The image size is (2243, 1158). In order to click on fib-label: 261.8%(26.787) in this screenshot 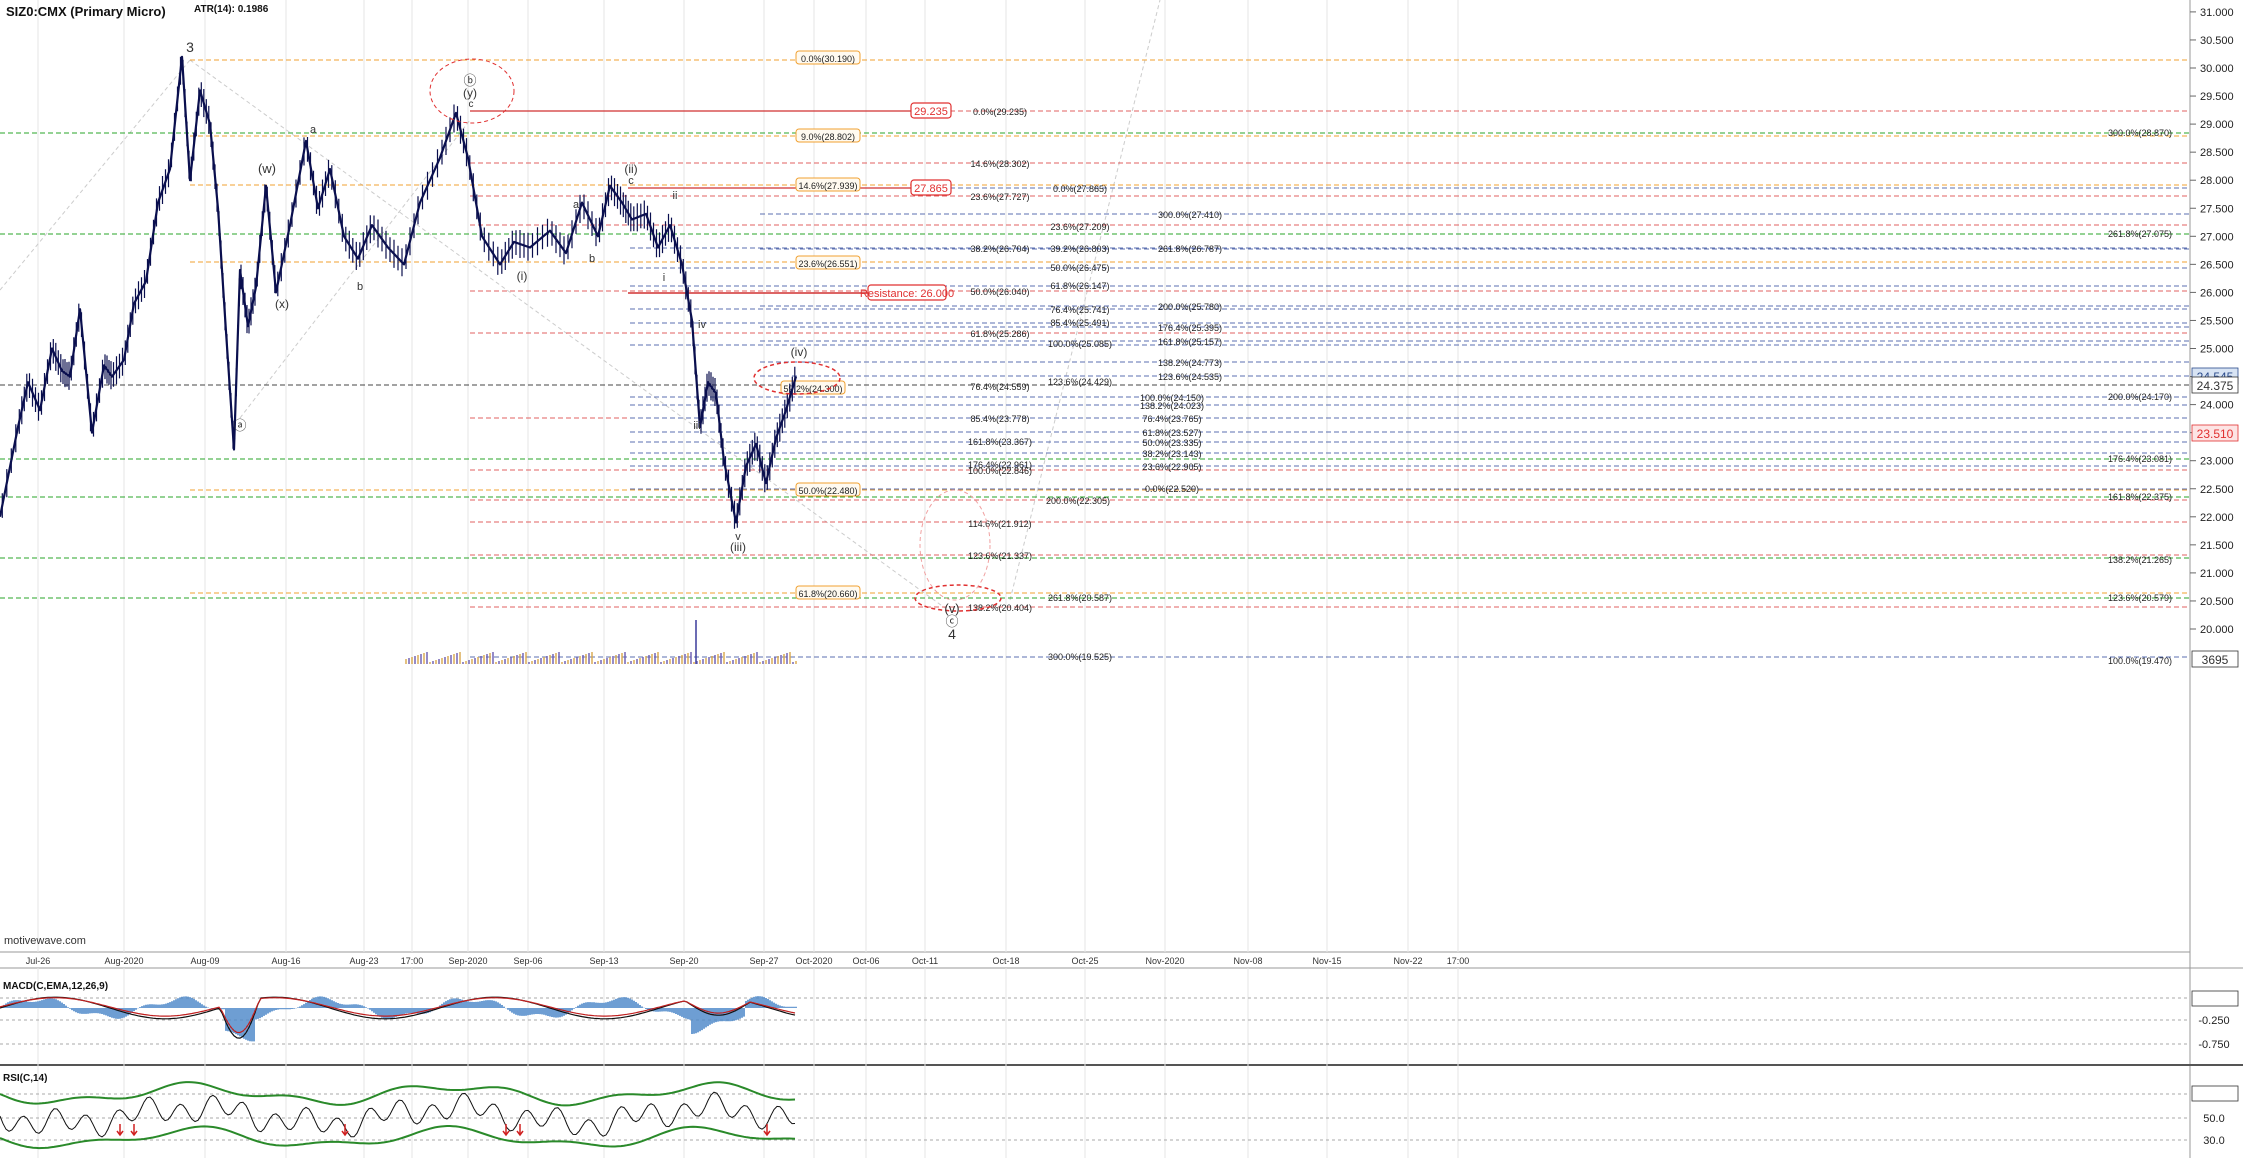, I will do `click(1190, 249)`.